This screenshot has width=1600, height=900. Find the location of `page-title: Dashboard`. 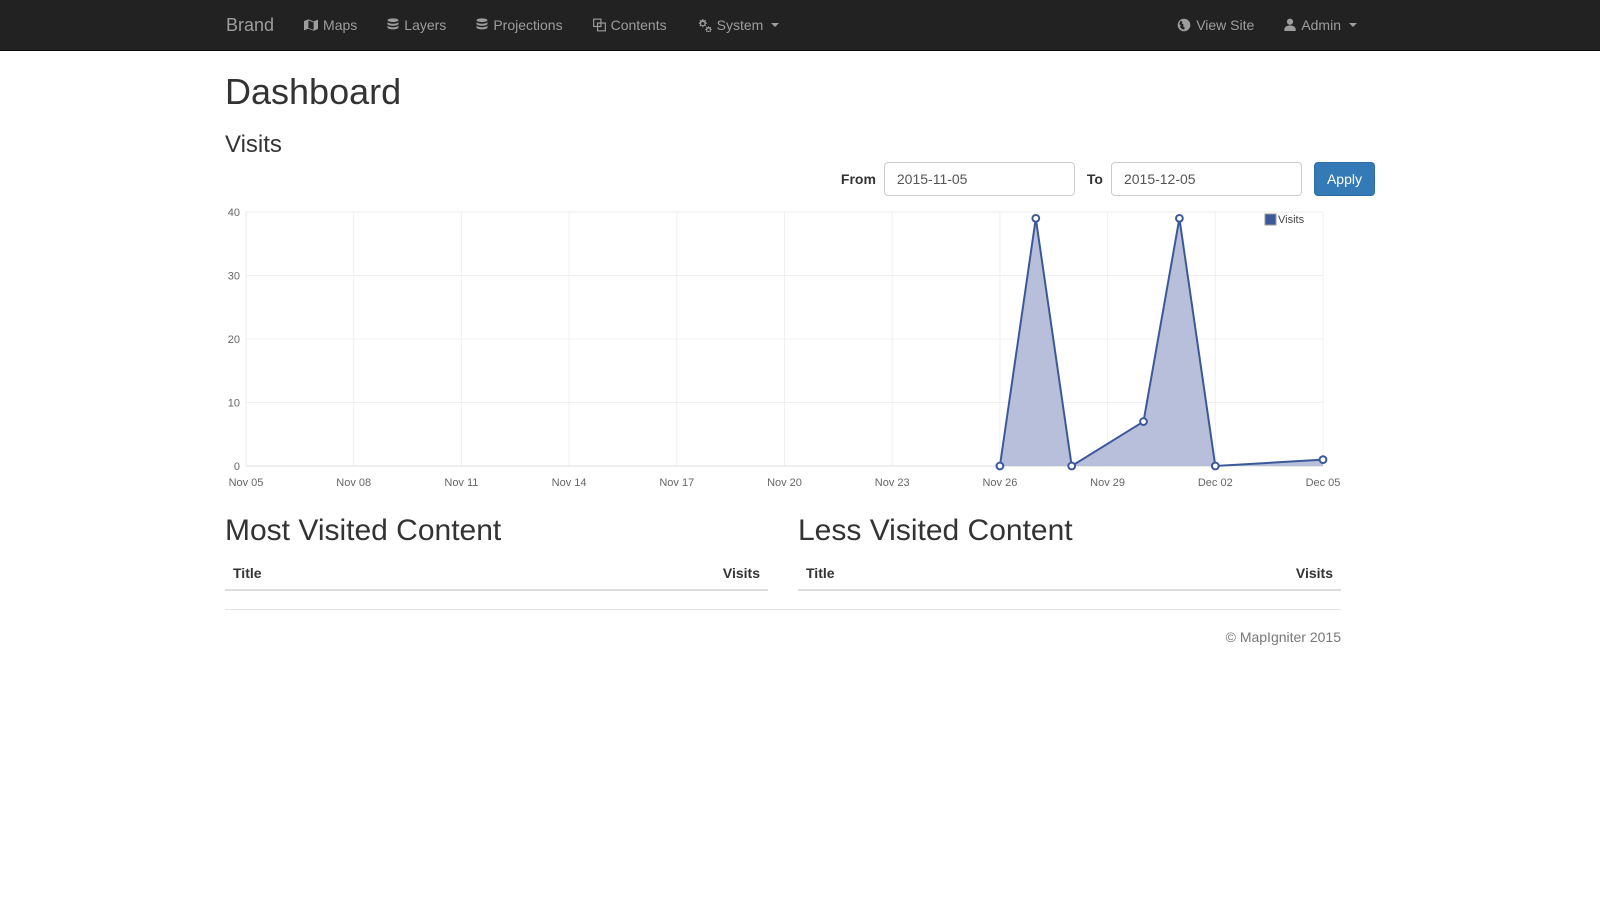

page-title: Dashboard is located at coordinates (313, 91).